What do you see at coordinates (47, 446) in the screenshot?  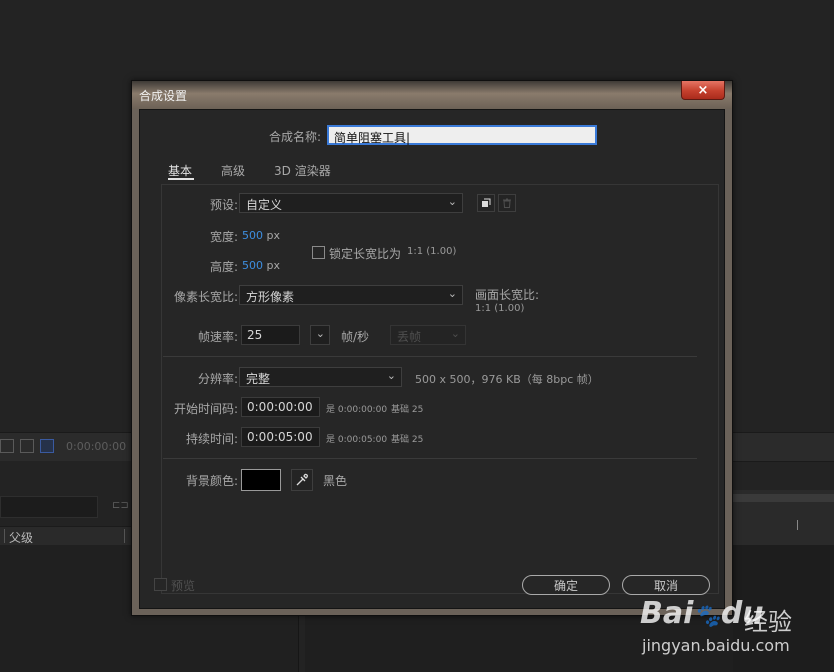 I see `selected-layer-icon` at bounding box center [47, 446].